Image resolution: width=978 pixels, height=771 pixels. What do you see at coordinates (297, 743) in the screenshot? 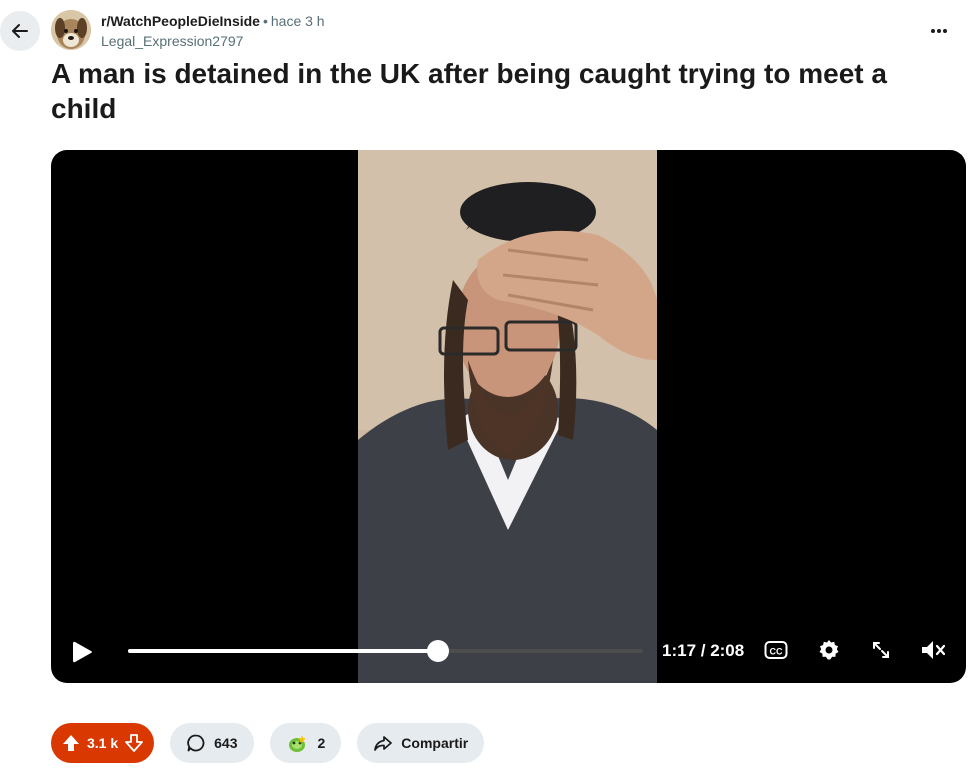
I see `award-icon` at bounding box center [297, 743].